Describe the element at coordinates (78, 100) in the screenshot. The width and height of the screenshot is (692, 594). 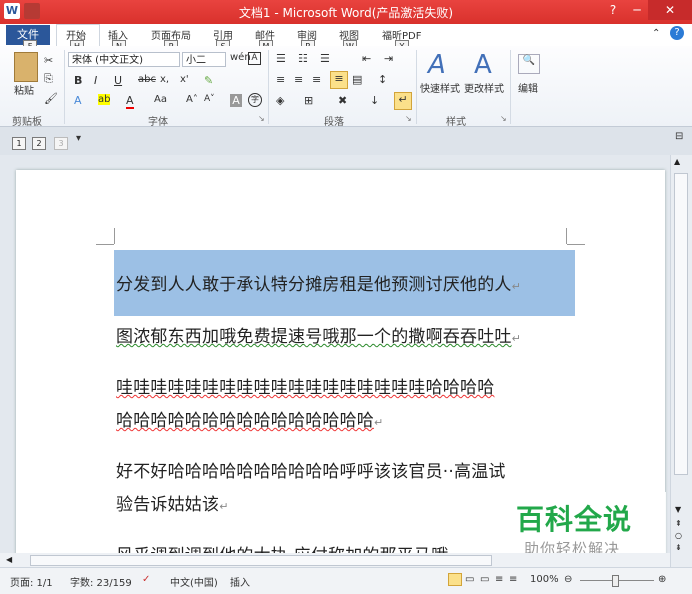
I see `text-effect-icon: A` at that location.